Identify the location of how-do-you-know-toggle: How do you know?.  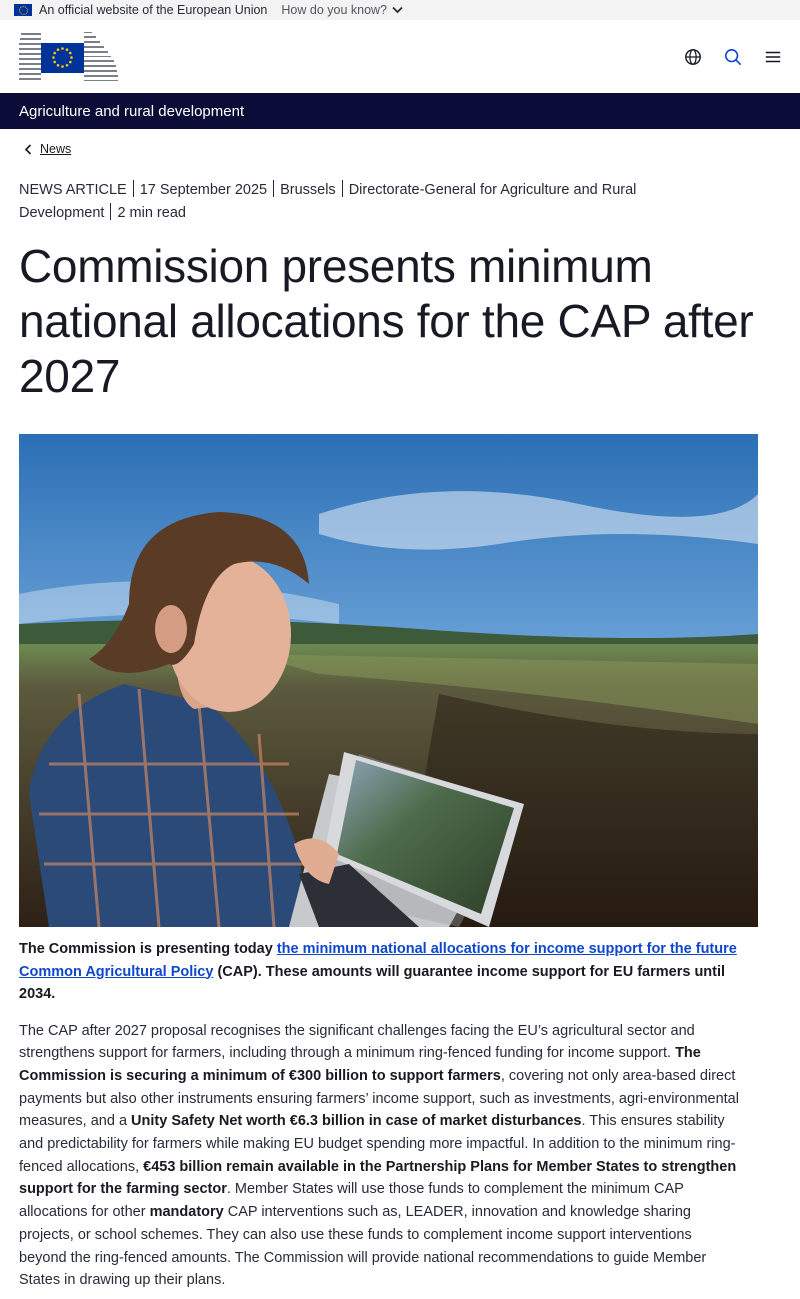
(342, 10).